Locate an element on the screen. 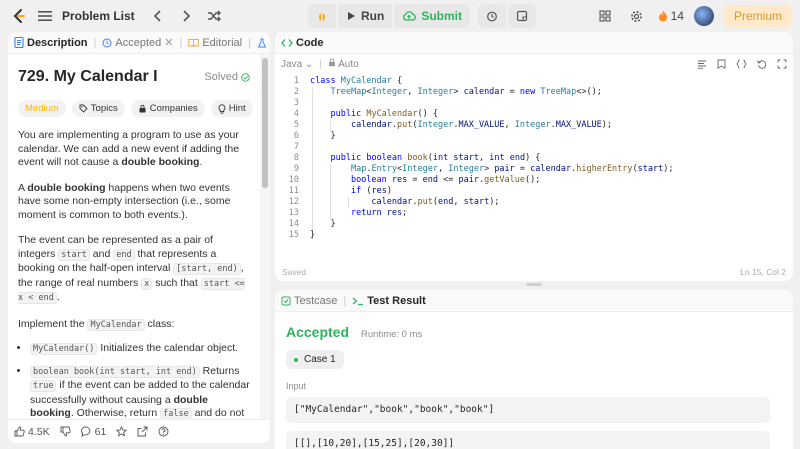  premium-button: Premium is located at coordinates (757, 16).